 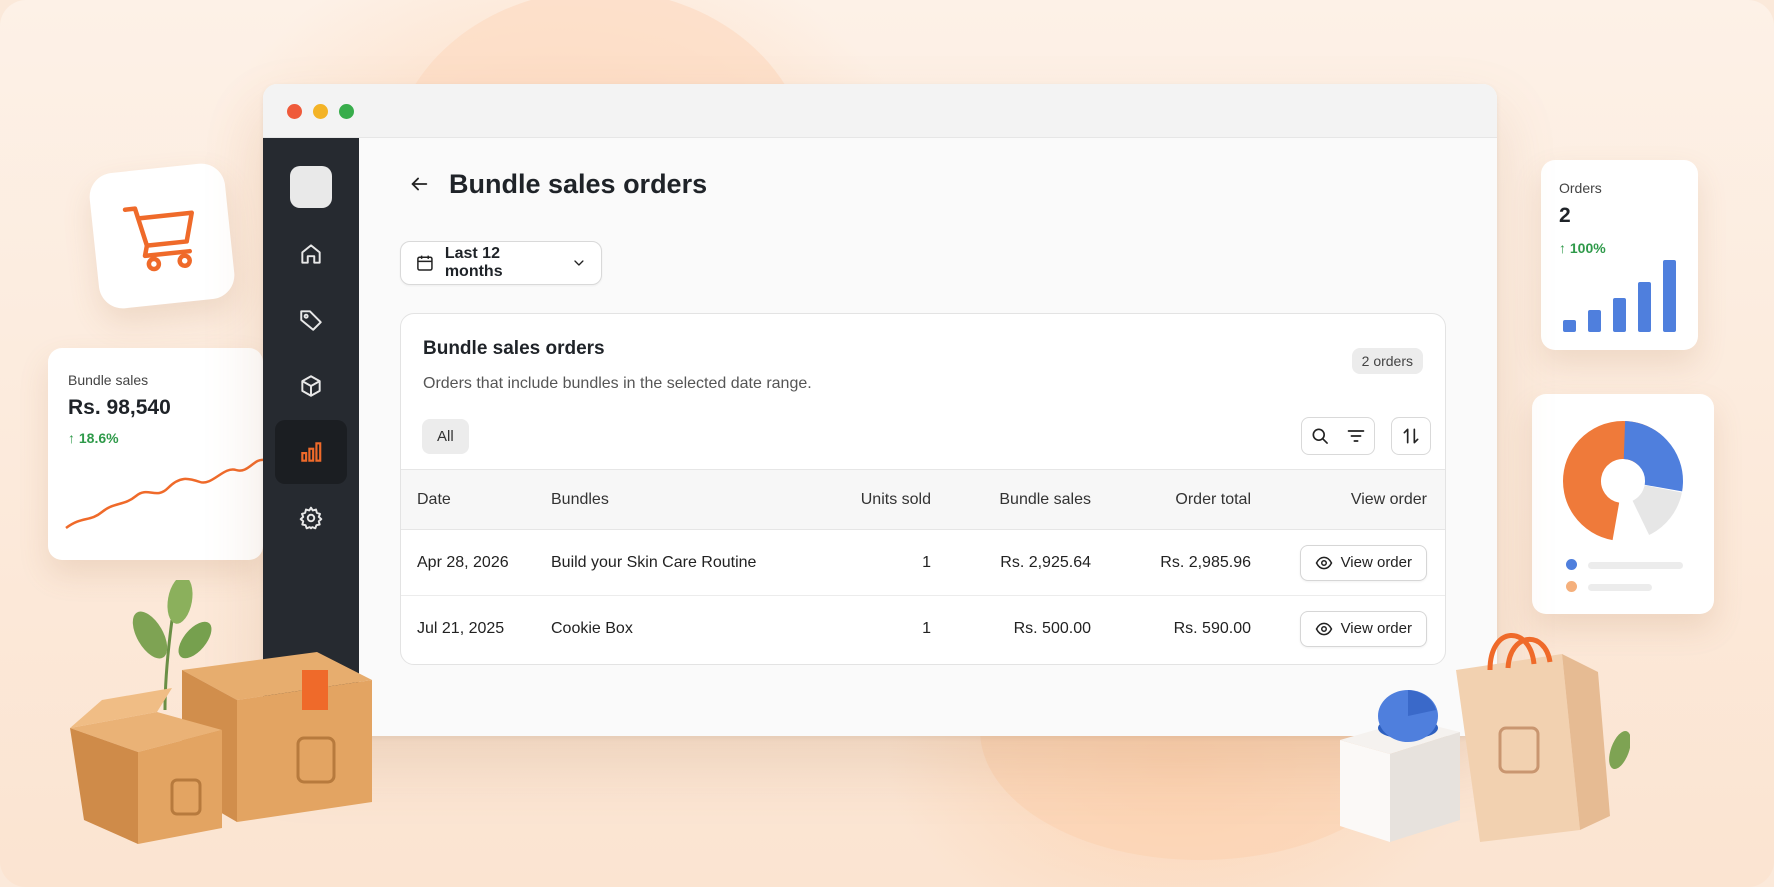 What do you see at coordinates (1212, 628) in the screenshot?
I see `cell-order-total: Rs. 590.00` at bounding box center [1212, 628].